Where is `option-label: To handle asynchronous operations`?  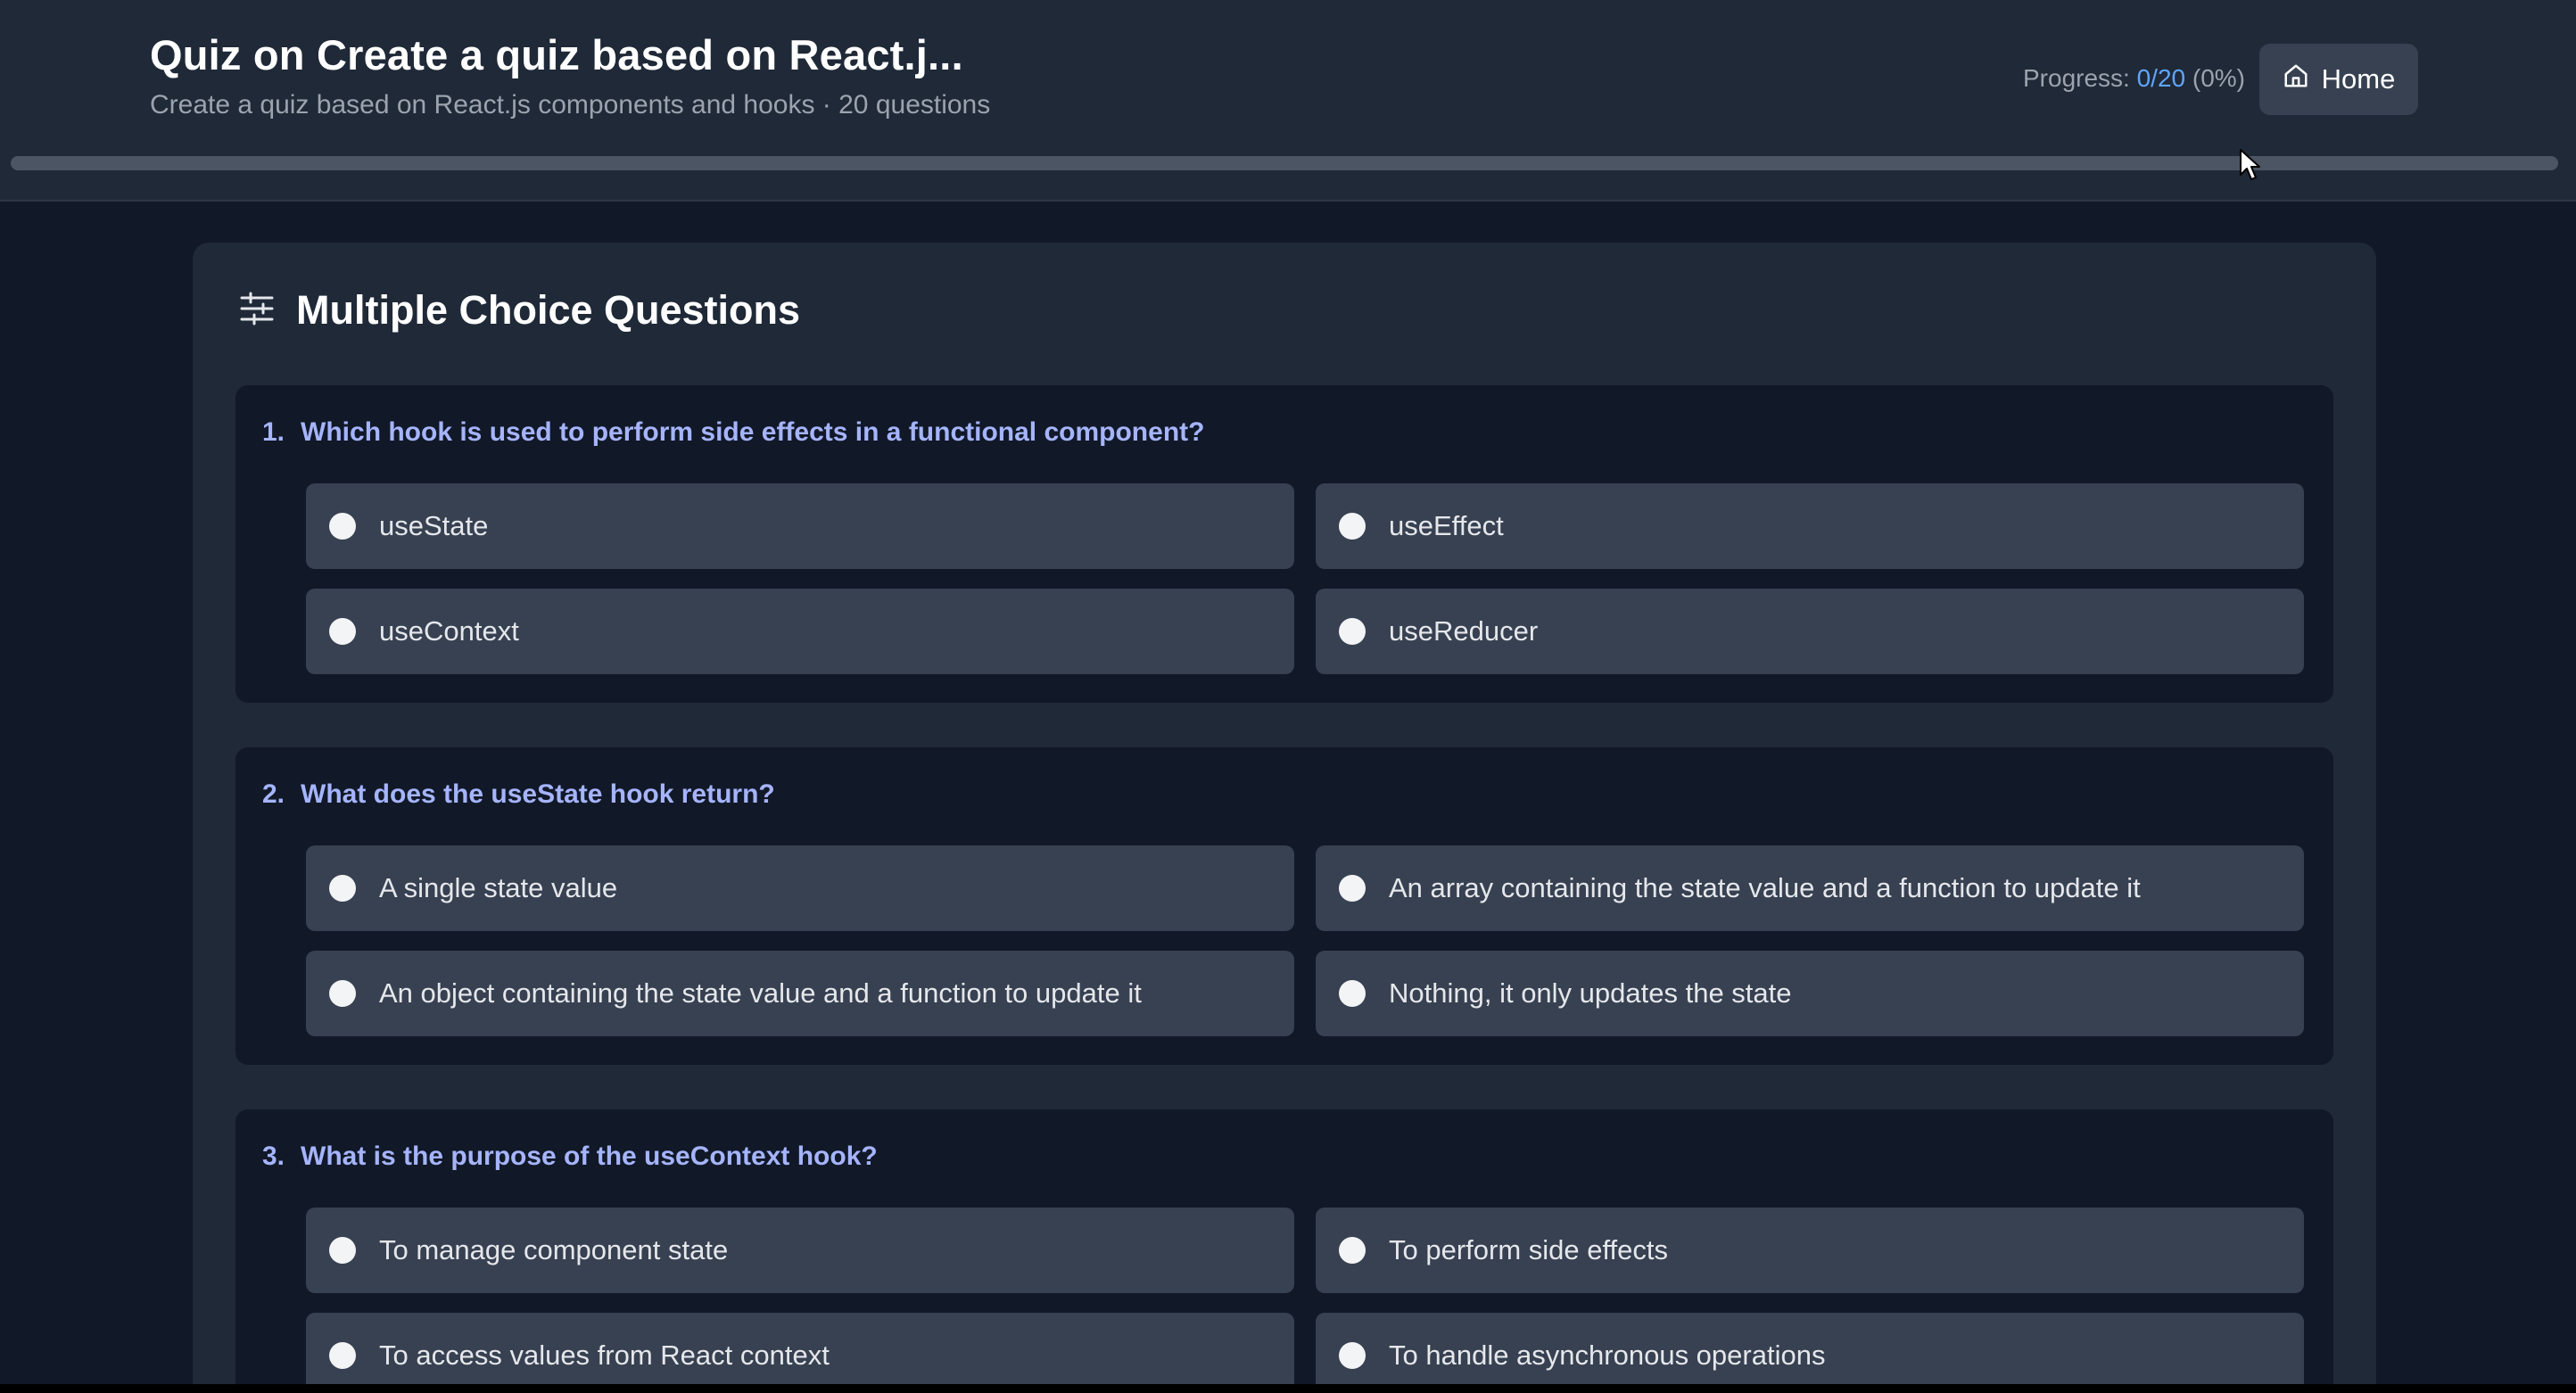 option-label: To handle asynchronous operations is located at coordinates (1607, 1355).